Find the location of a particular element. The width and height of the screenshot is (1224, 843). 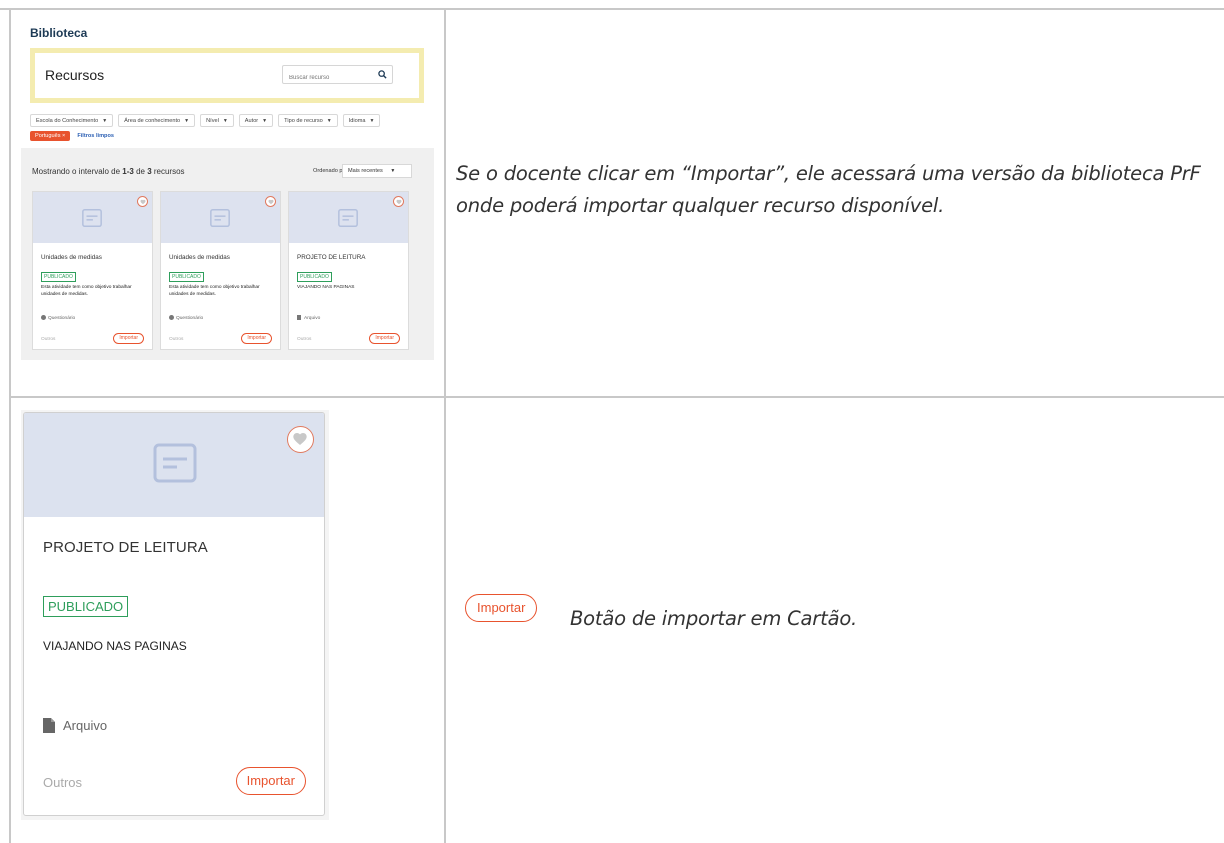

table-border-left is located at coordinates (10, 425).